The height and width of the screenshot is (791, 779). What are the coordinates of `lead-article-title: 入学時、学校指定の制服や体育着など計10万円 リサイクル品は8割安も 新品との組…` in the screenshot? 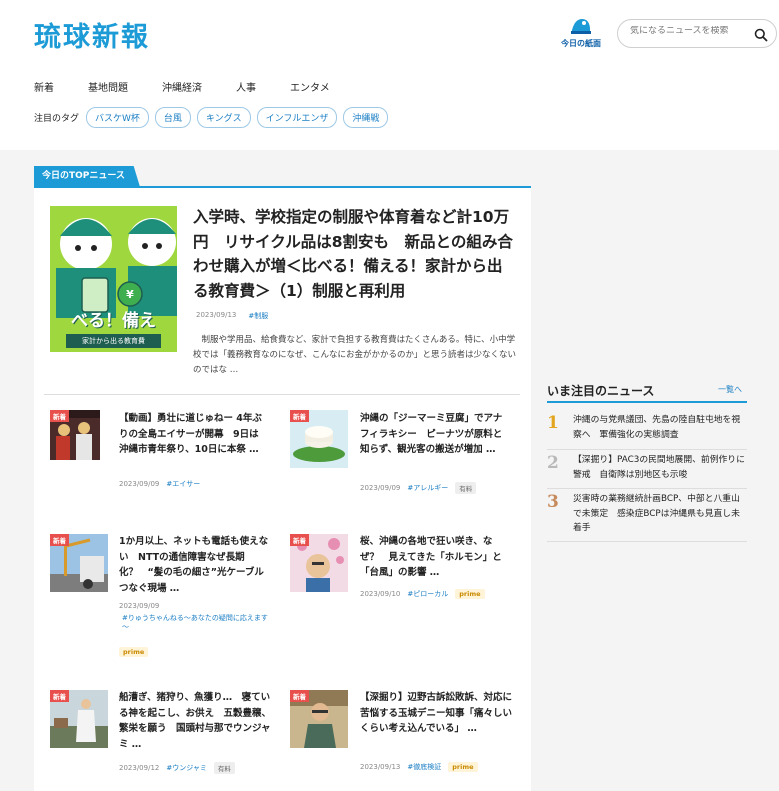 It's located at (355, 254).